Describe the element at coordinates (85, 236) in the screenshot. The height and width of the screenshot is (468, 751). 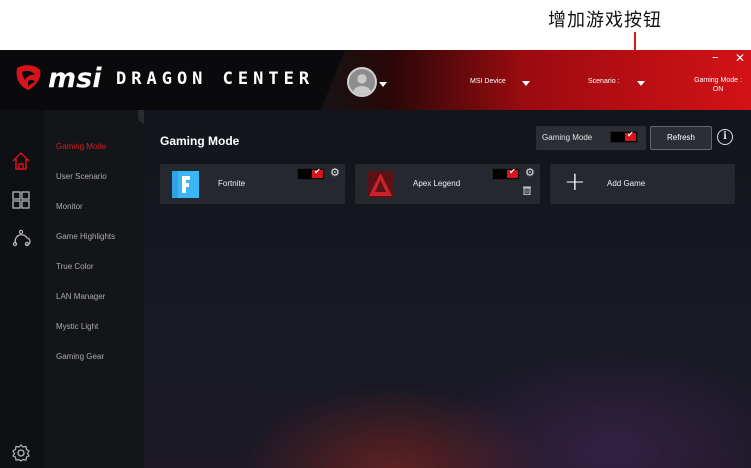
I see `sidebar-item-game-highlights: Game Highlights` at that location.